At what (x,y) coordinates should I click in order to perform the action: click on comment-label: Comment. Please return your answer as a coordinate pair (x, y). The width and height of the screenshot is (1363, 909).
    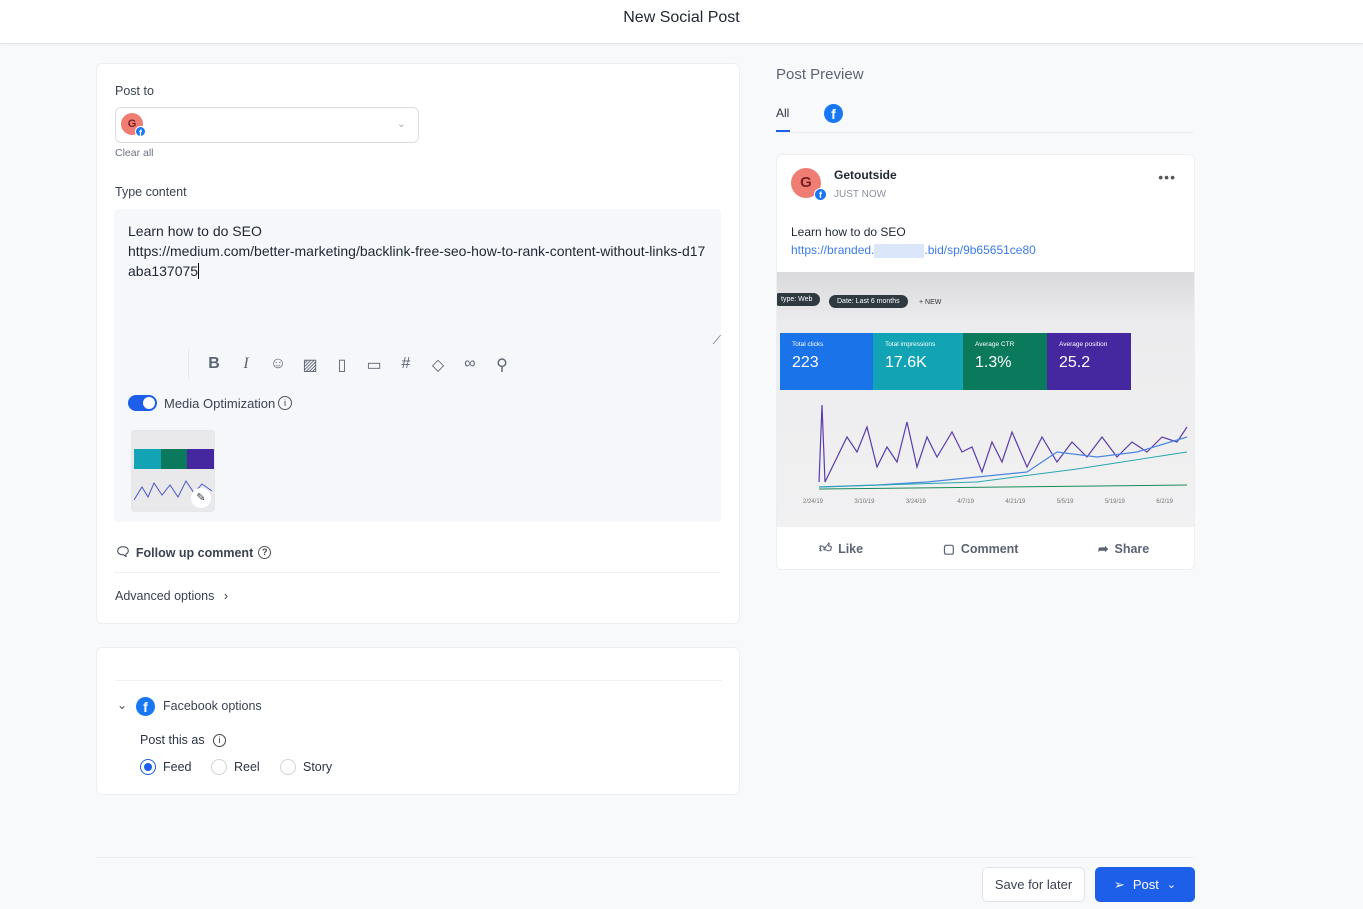
    Looking at the image, I should click on (989, 548).